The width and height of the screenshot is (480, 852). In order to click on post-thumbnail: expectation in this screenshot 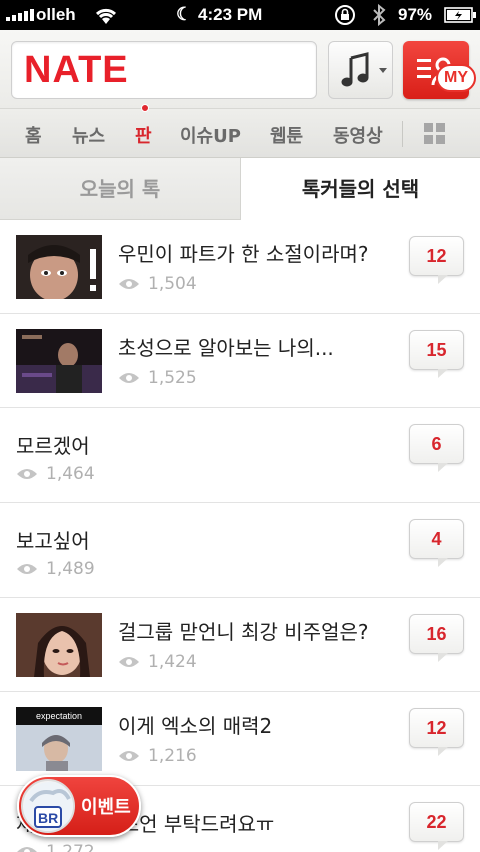, I will do `click(59, 739)`.